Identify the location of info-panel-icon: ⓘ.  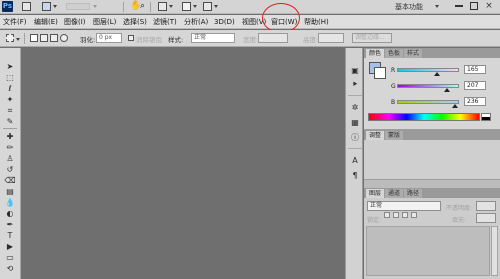
(355, 138).